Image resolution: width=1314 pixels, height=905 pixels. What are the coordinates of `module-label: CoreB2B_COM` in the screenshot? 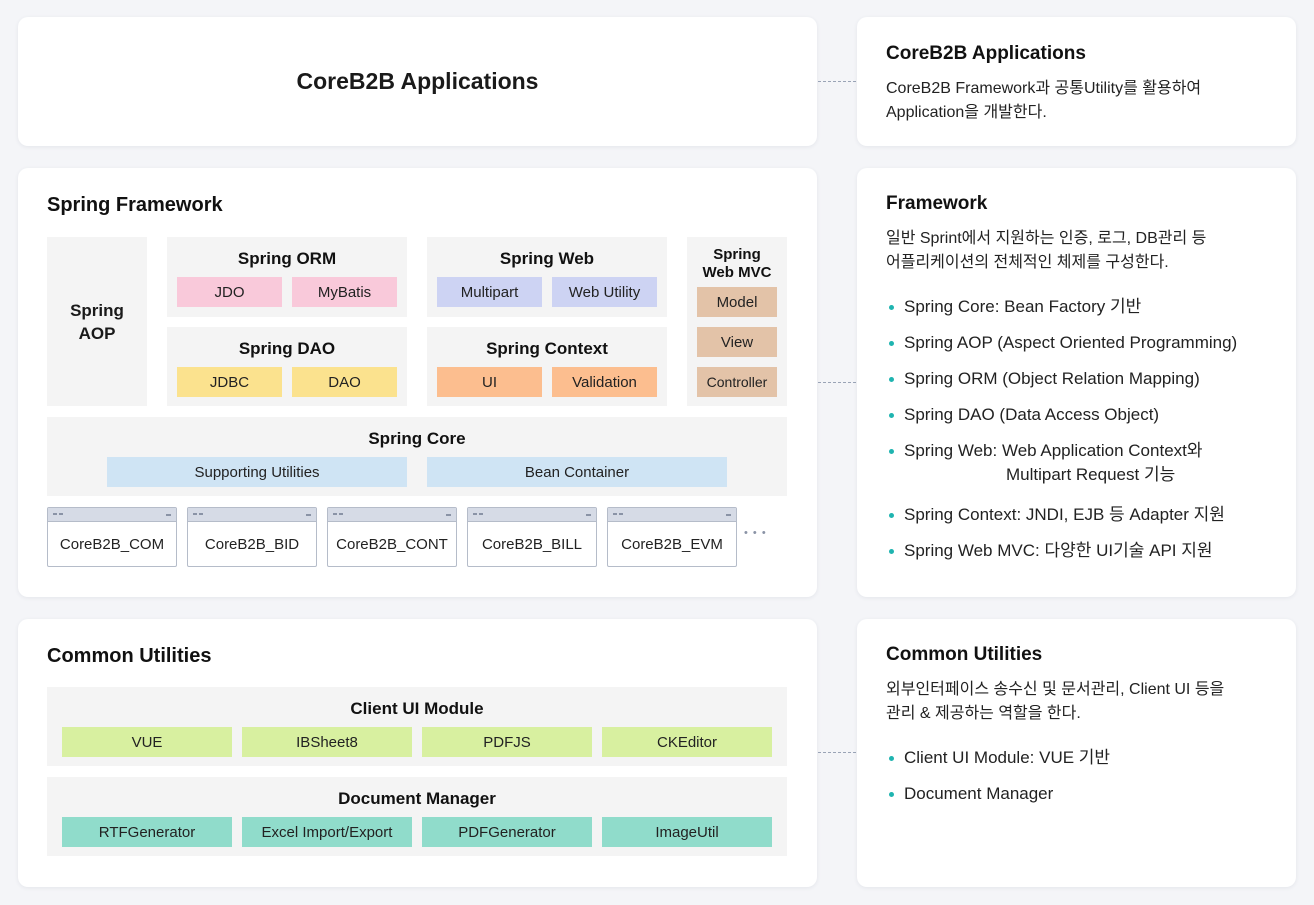 It's located at (112, 544).